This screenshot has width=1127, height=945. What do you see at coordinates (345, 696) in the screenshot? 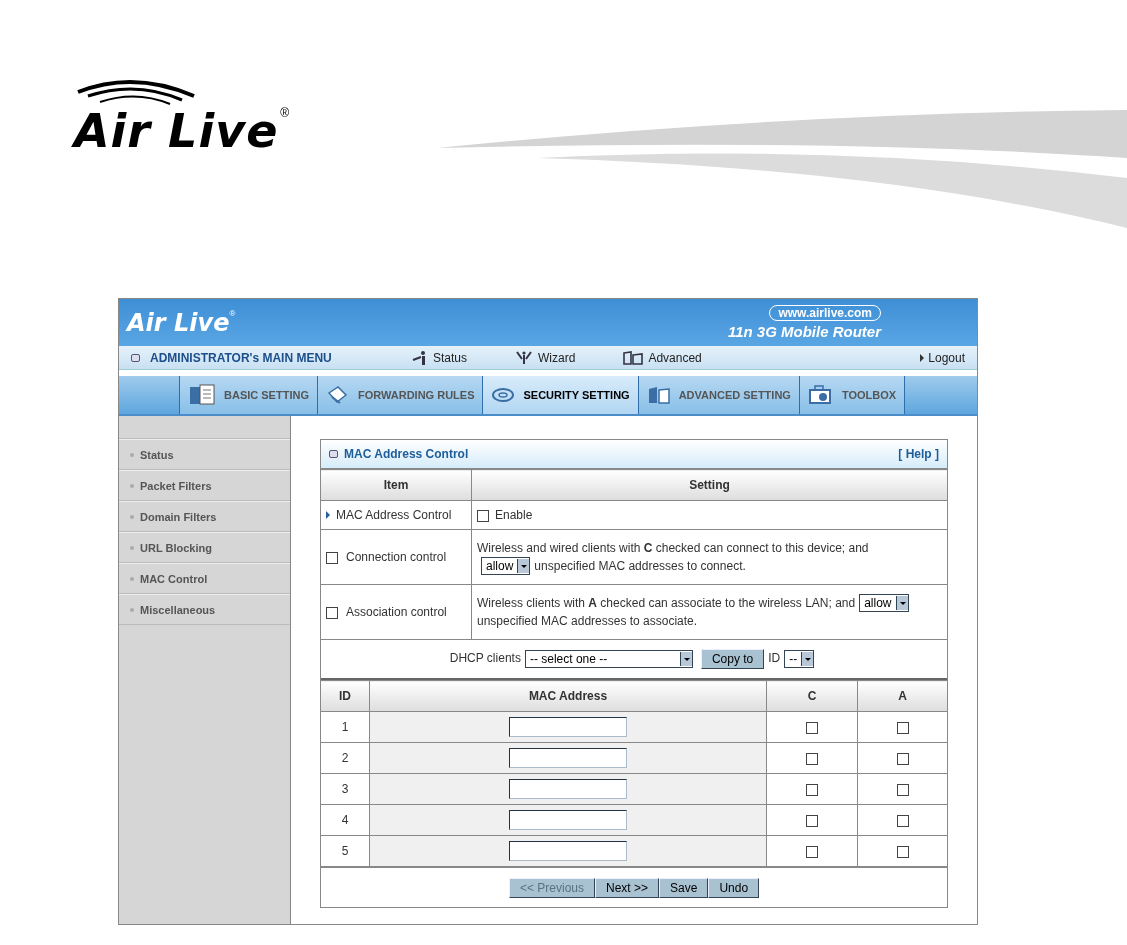
I see `column-header: ID` at bounding box center [345, 696].